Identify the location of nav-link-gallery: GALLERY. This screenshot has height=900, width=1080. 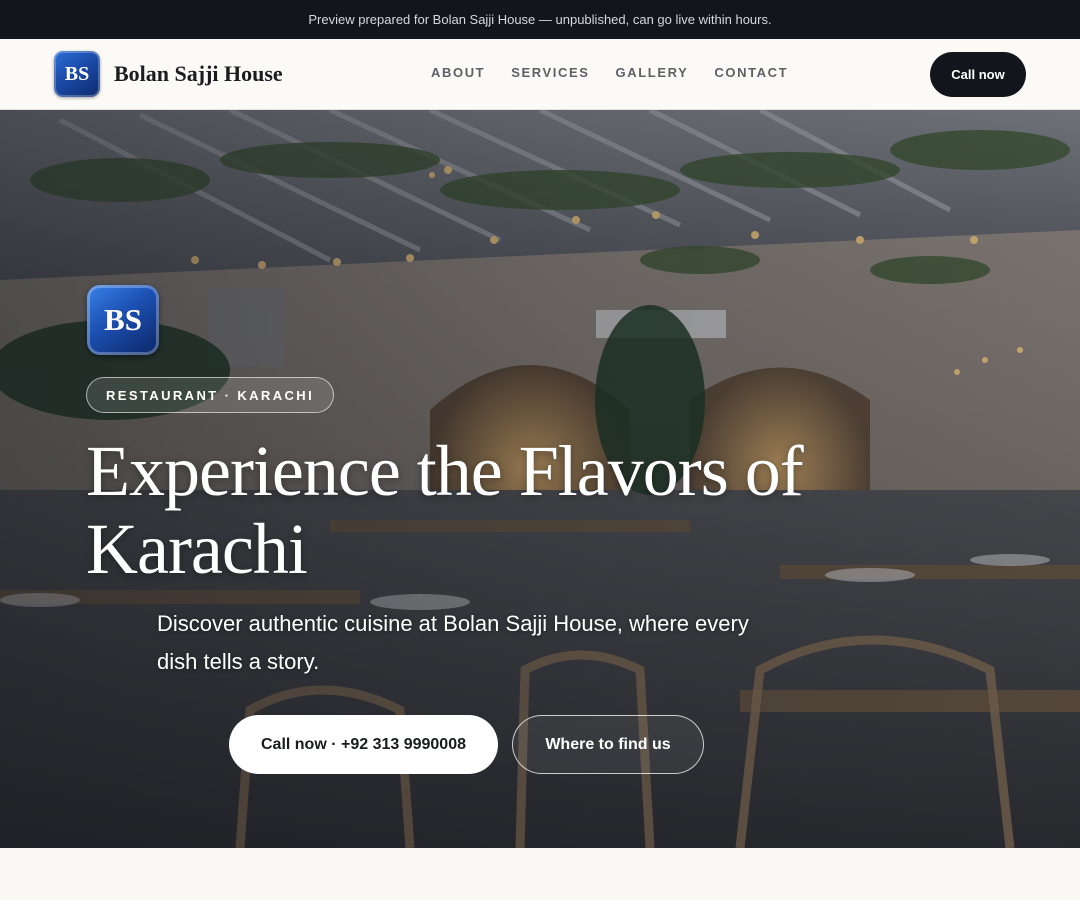
(652, 72).